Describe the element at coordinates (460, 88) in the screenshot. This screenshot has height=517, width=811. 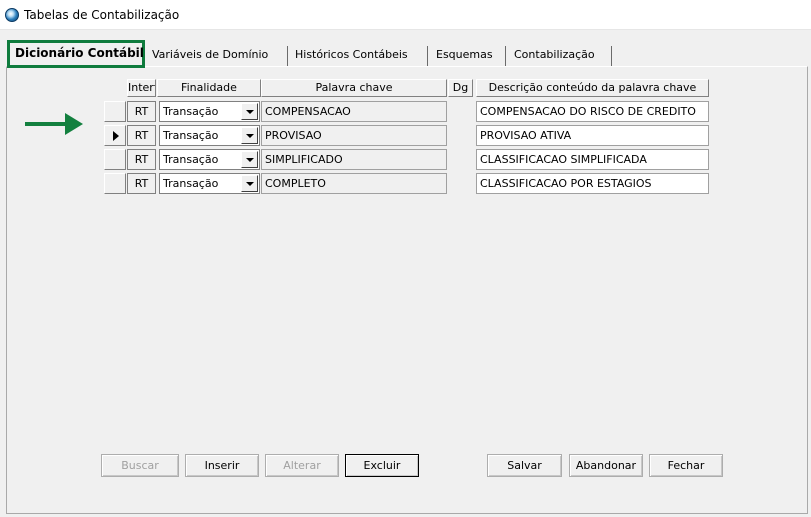
I see `column-header-dg: Dg` at that location.